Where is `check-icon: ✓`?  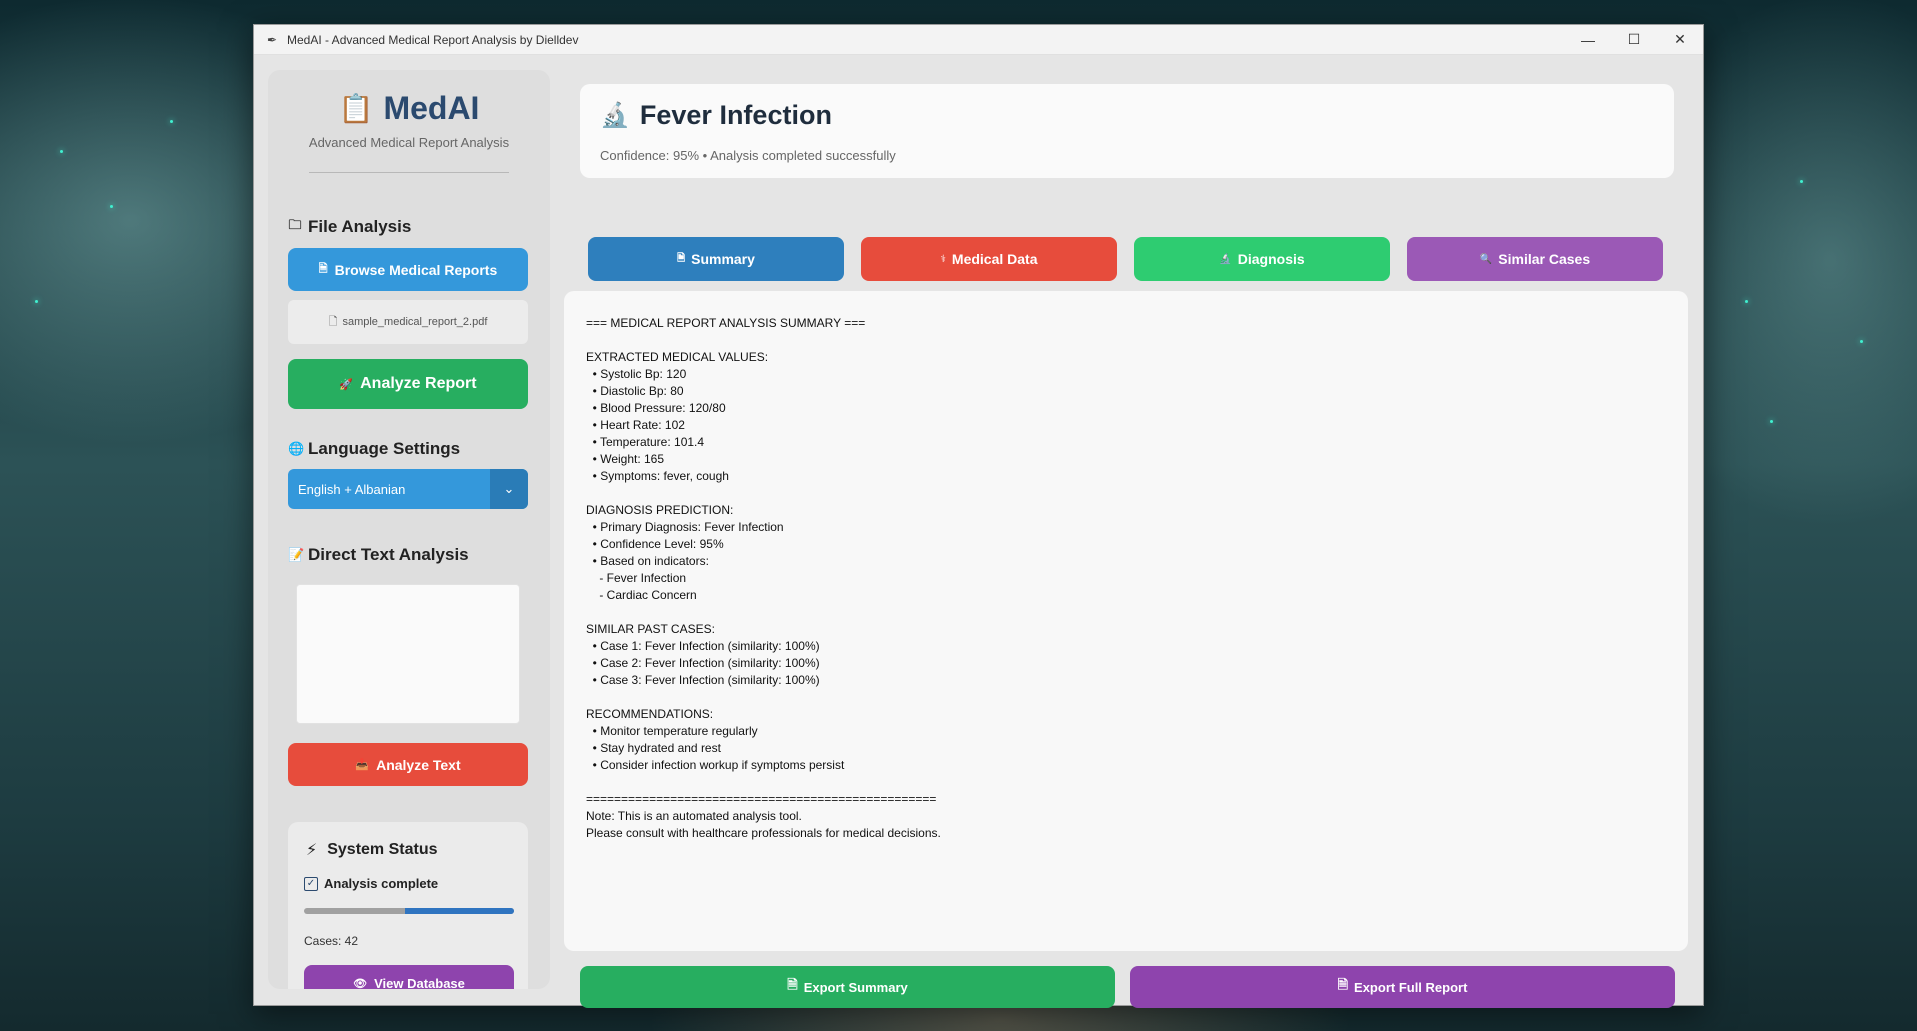
check-icon: ✓ is located at coordinates (311, 883).